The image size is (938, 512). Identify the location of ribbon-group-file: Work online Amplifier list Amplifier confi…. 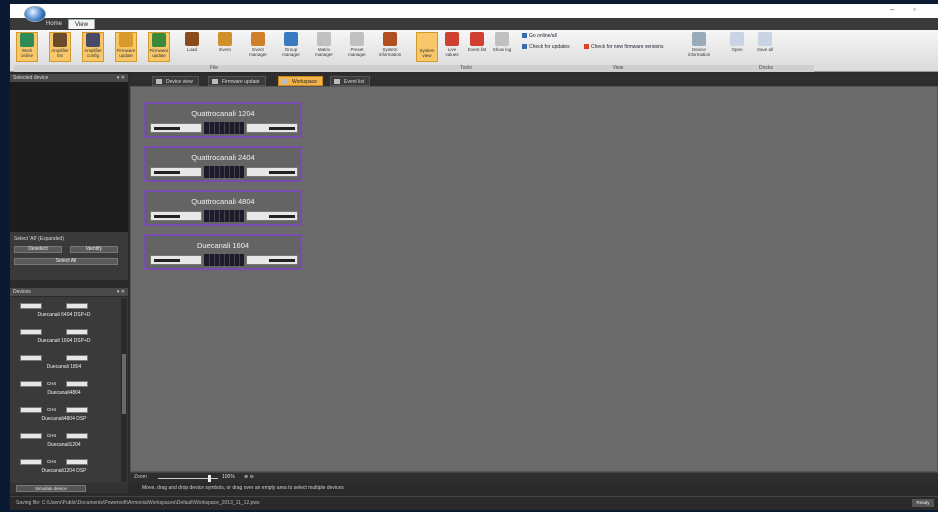
(214, 51).